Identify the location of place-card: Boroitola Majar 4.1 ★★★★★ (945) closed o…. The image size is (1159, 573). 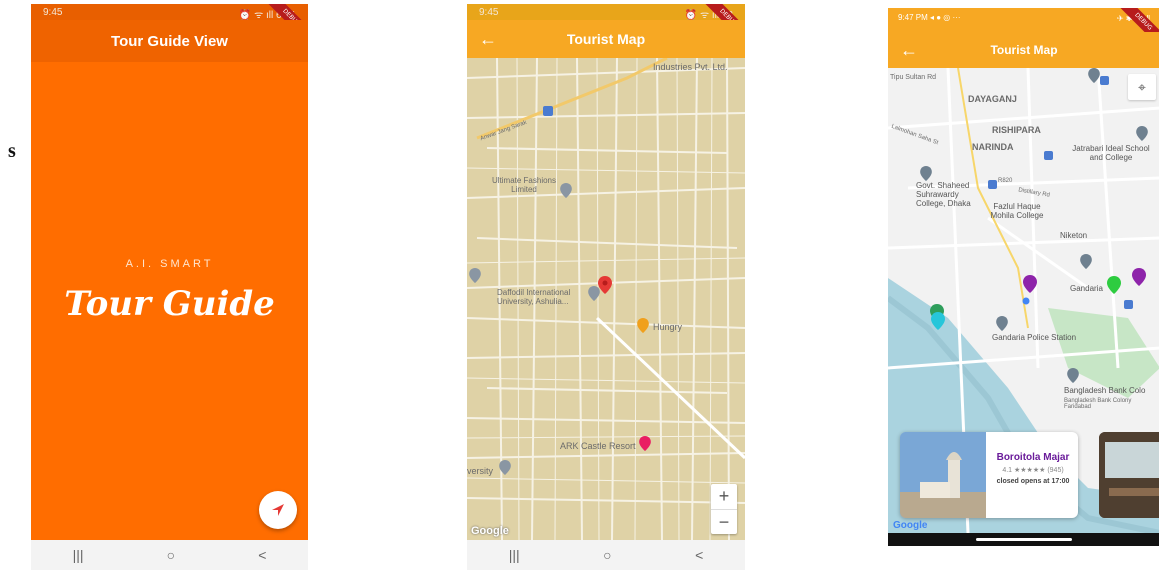
(989, 475).